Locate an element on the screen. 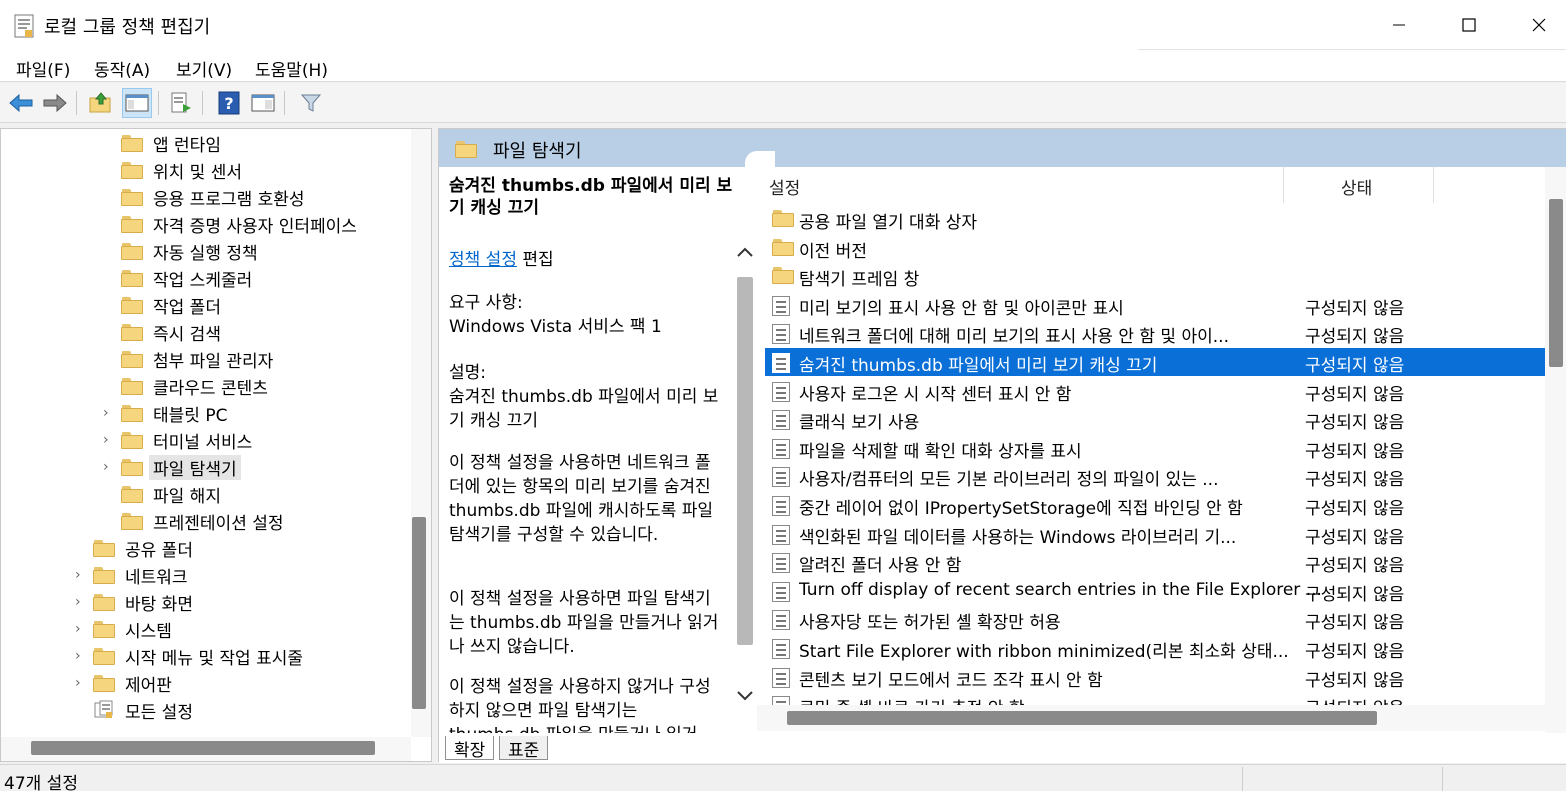 This screenshot has height=791, width=1566. menu-view: 보기(V) is located at coordinates (204, 68).